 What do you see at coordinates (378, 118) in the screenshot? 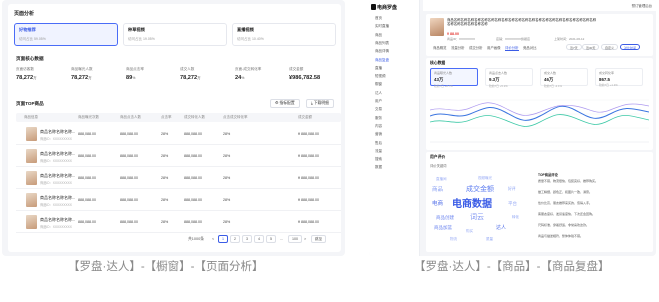
I see `sidebar-item: 服务` at bounding box center [378, 118].